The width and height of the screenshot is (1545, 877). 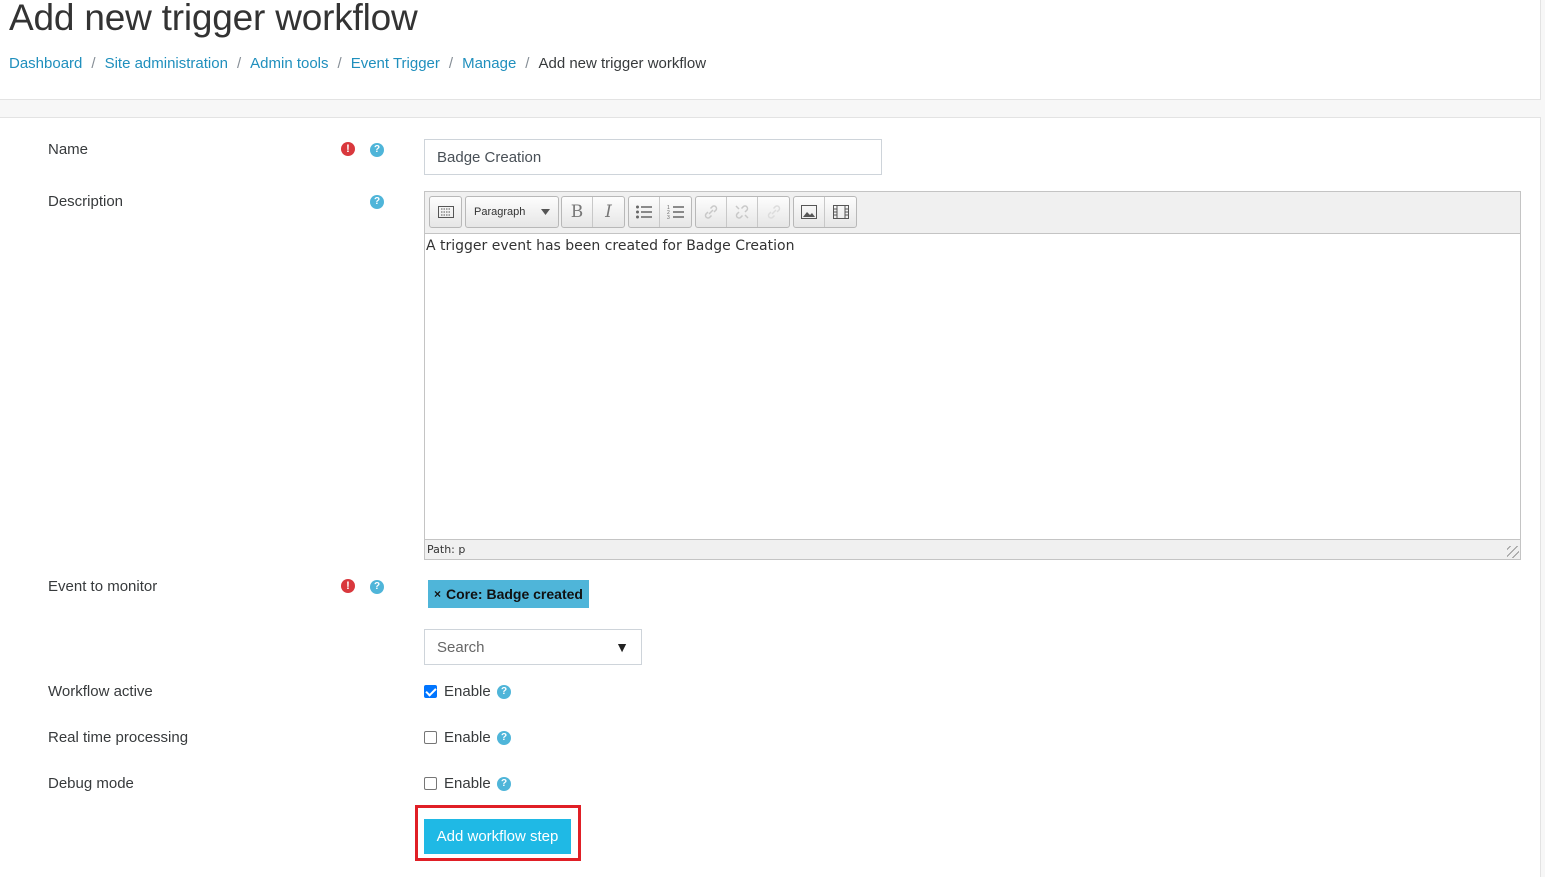 I want to click on description-help-icon: ?, so click(x=377, y=202).